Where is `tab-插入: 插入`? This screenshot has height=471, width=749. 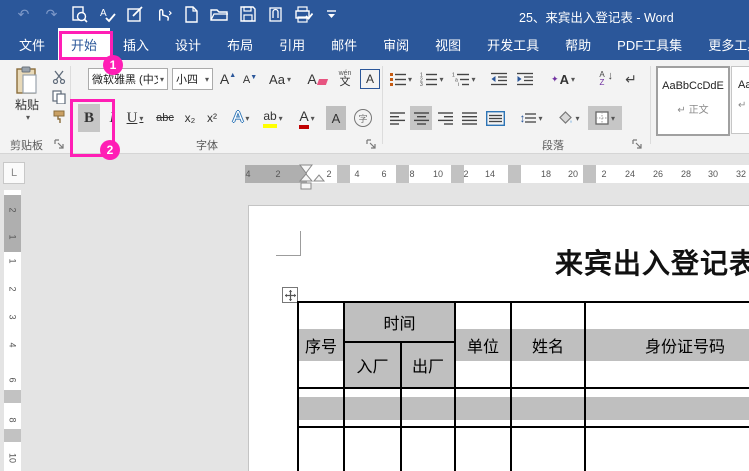 tab-插入: 插入 is located at coordinates (136, 44).